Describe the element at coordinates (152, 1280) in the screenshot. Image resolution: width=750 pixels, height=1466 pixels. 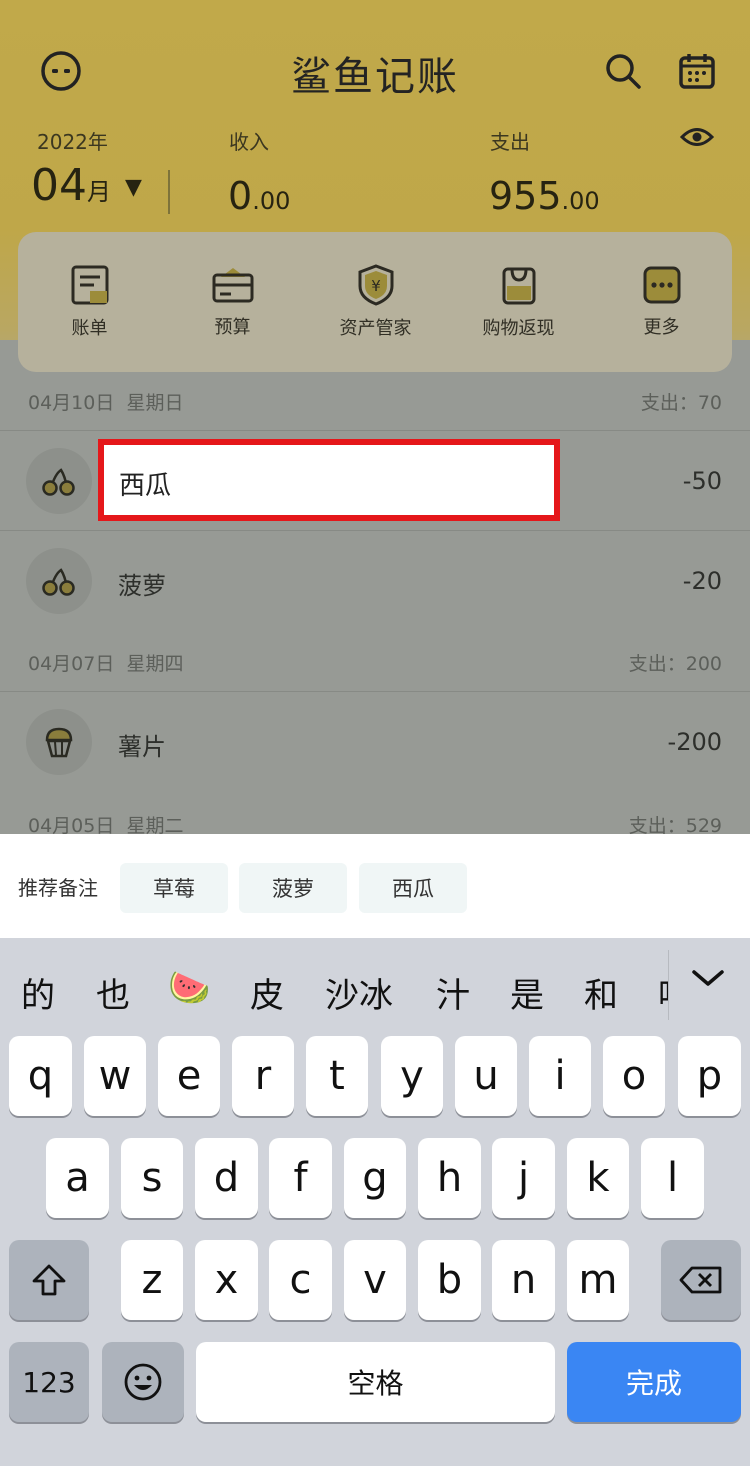
I see `key-z: z` at that location.